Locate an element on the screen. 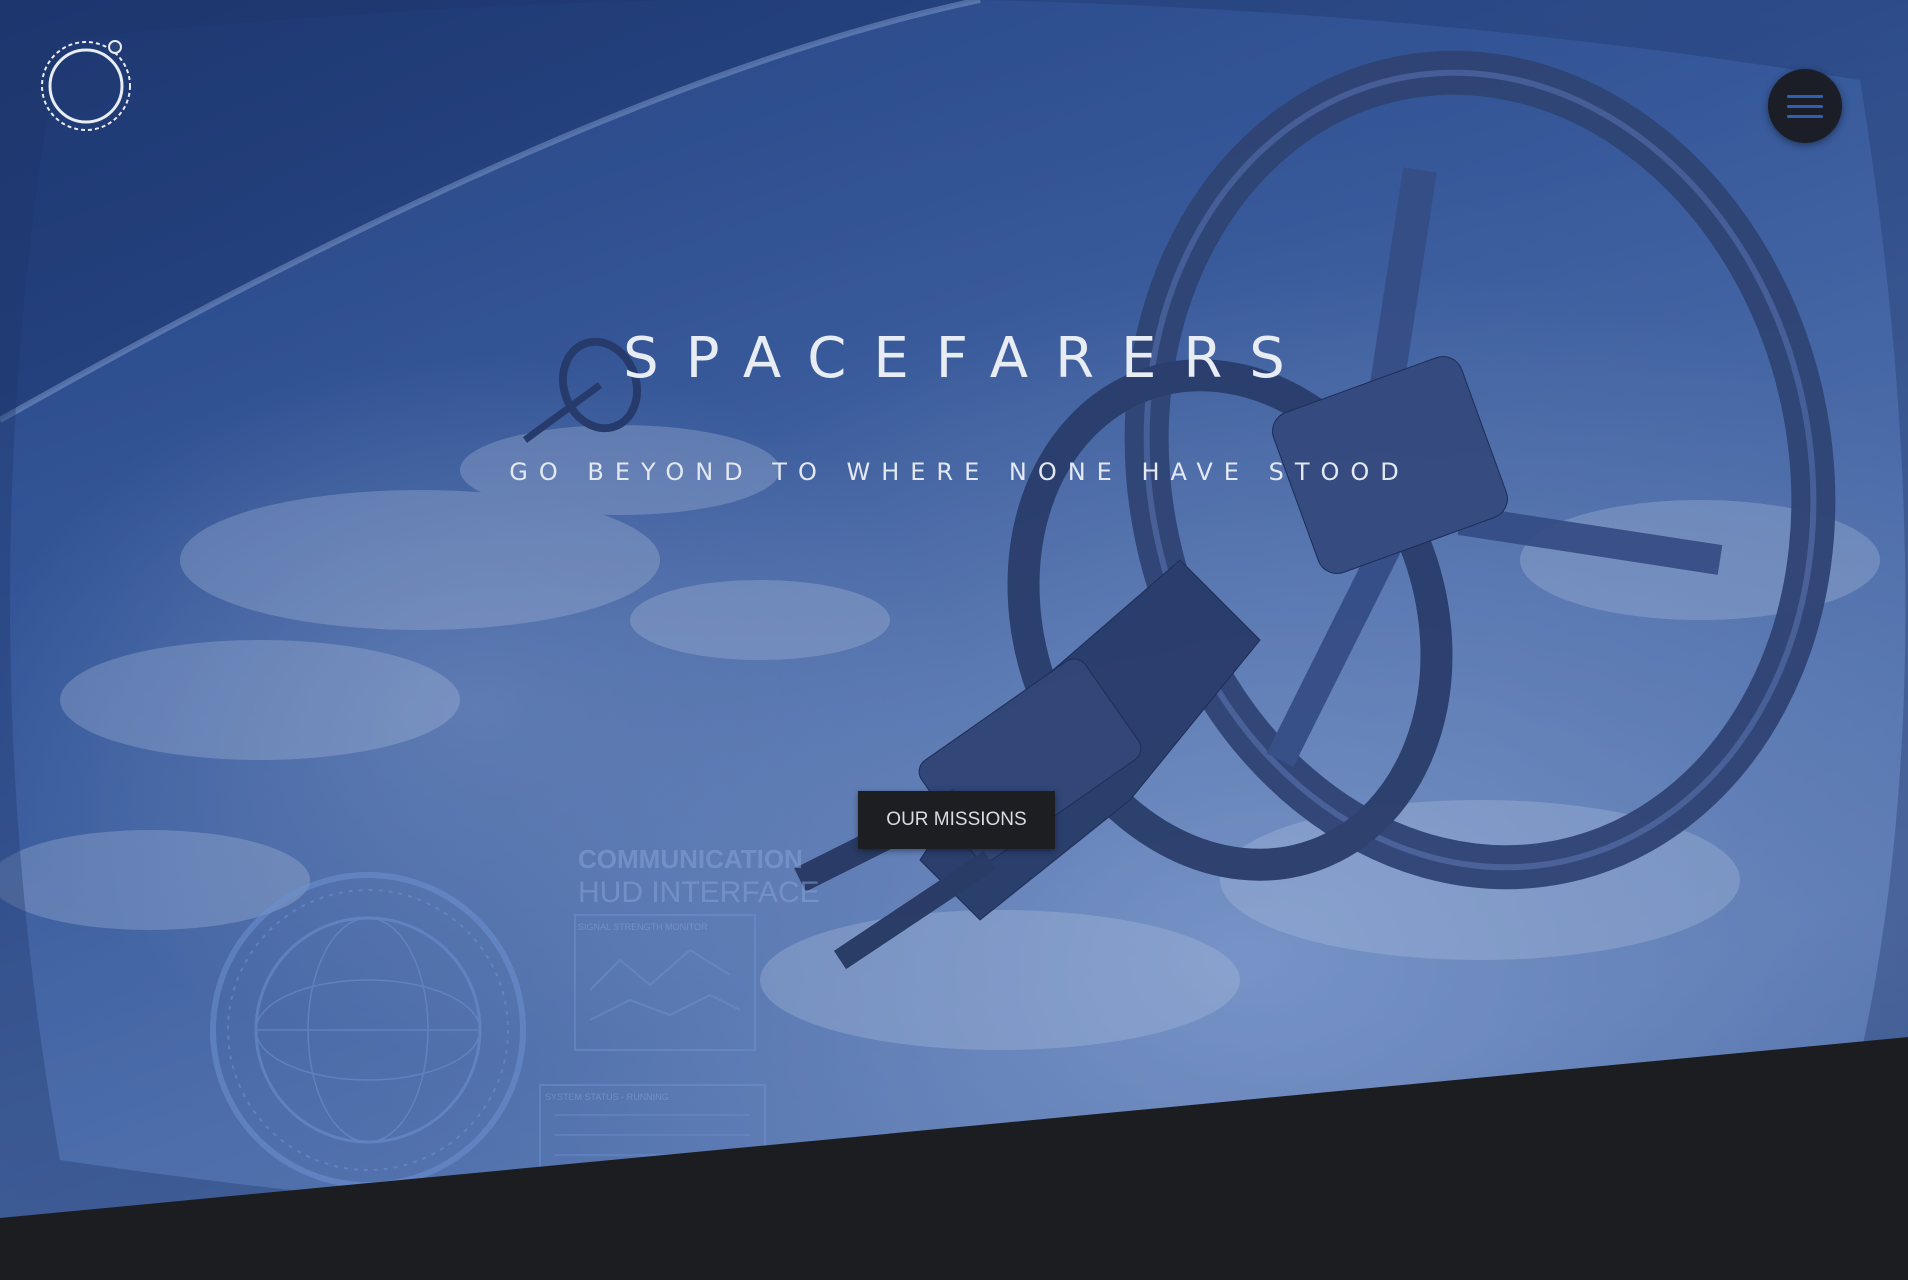 Image resolution: width=1908 pixels, height=1280 pixels. site-logo is located at coordinates (88, 86).